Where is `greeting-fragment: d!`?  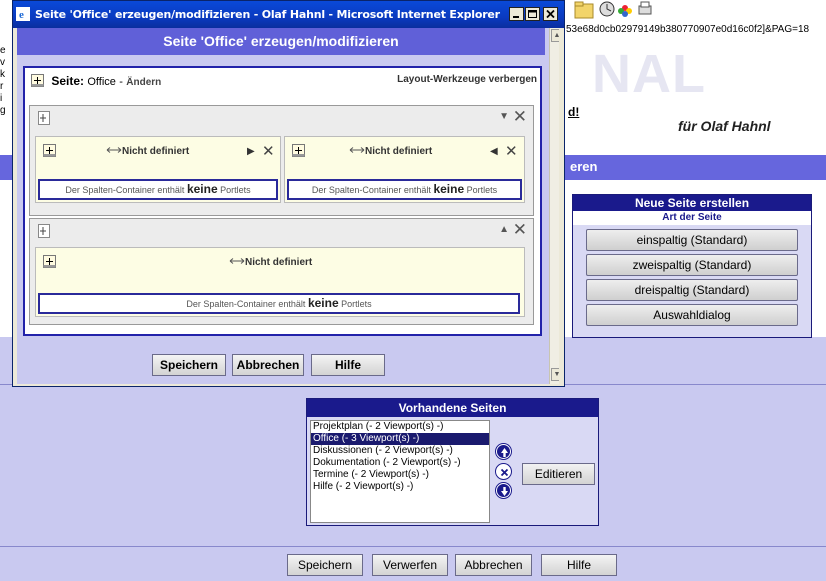
greeting-fragment: d! is located at coordinates (574, 112).